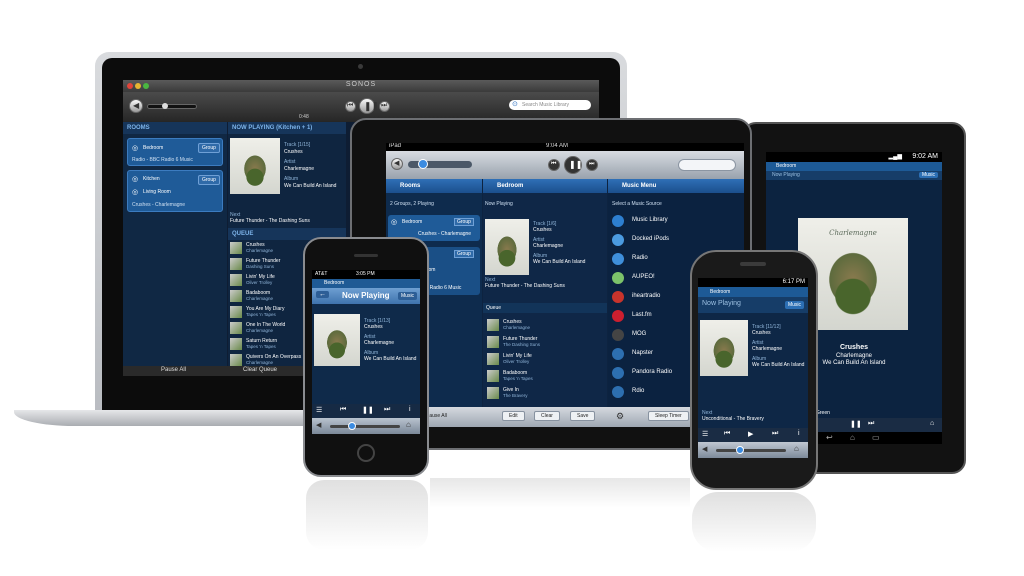 The width and height of the screenshot is (1024, 576). What do you see at coordinates (668, 416) in the screenshot?
I see `sleep-timer-button: Sleep Timer` at bounding box center [668, 416].